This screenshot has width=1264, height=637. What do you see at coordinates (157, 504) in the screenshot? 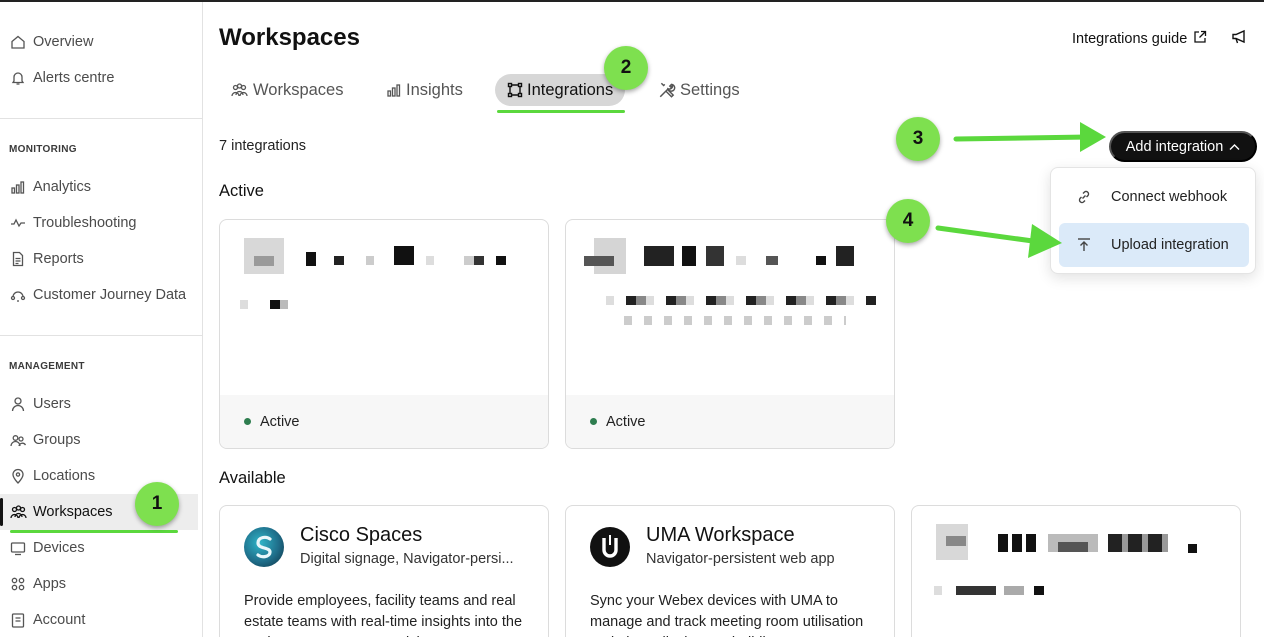
I see `annotation-badge: 1` at bounding box center [157, 504].